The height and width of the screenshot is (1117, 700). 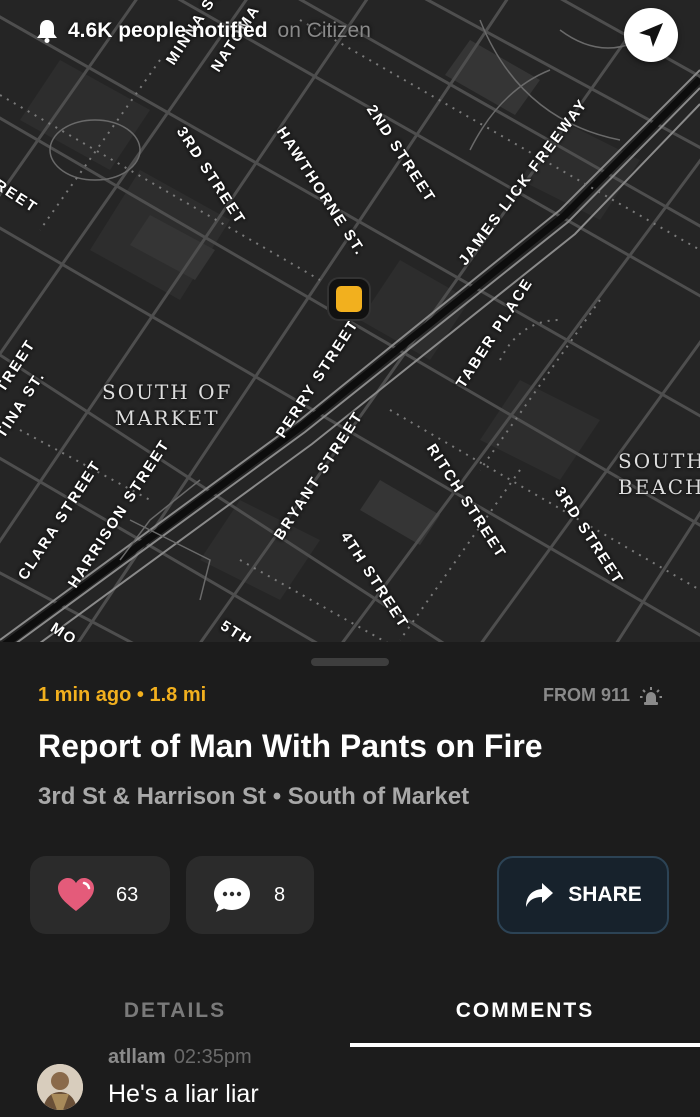 What do you see at coordinates (651, 695) in the screenshot?
I see `siren-icon` at bounding box center [651, 695].